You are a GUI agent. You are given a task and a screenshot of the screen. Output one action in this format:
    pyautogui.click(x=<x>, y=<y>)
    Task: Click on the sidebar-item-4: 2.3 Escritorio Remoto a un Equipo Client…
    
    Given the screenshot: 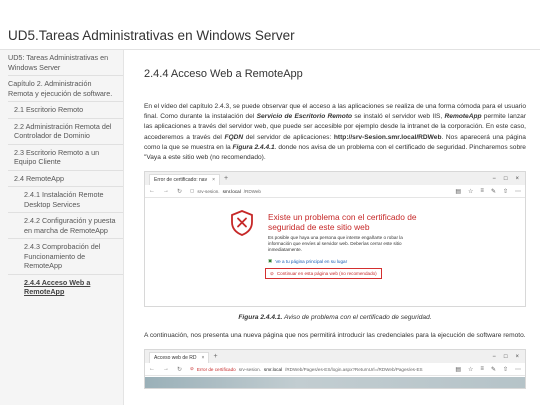 What is the action you would take?
    pyautogui.click(x=61, y=157)
    